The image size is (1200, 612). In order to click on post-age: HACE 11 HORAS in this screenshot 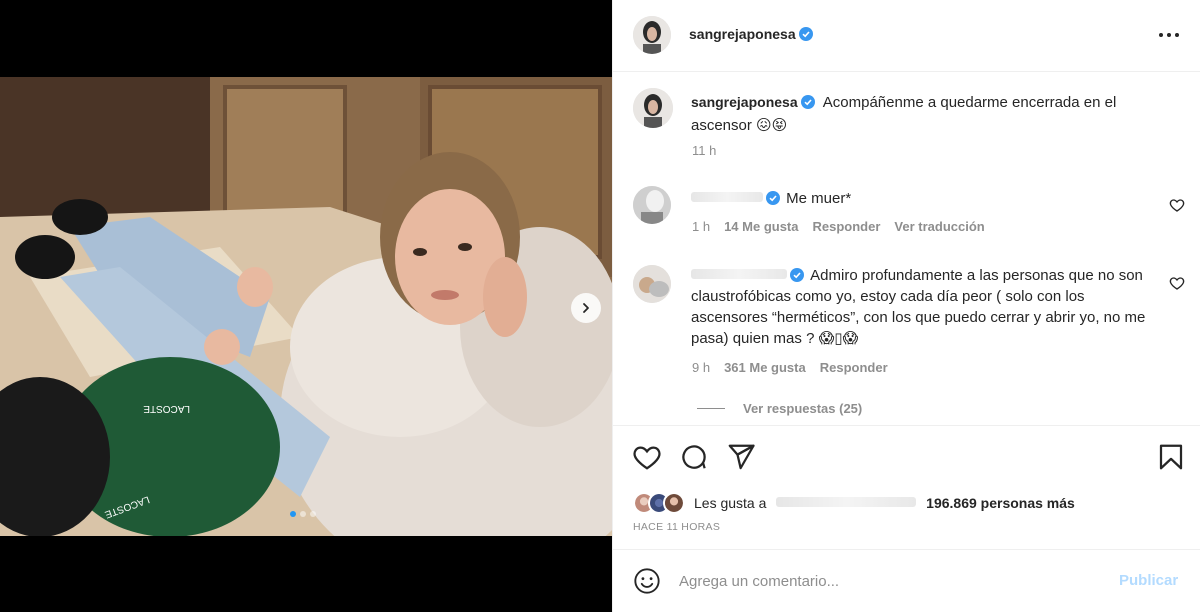, I will do `click(676, 527)`.